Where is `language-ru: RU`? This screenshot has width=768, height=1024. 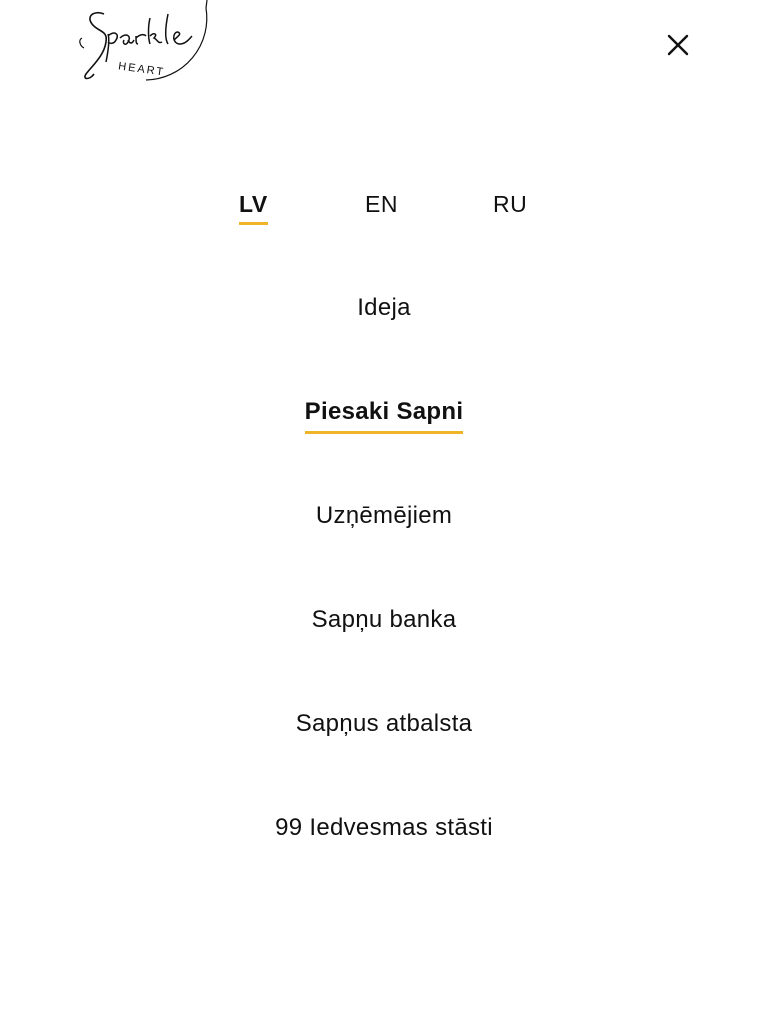
language-ru: RU is located at coordinates (510, 205).